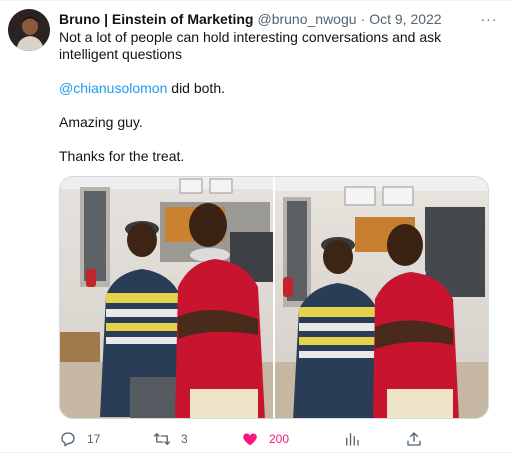  What do you see at coordinates (113, 88) in the screenshot?
I see `mention-link: @chianusolomon` at bounding box center [113, 88].